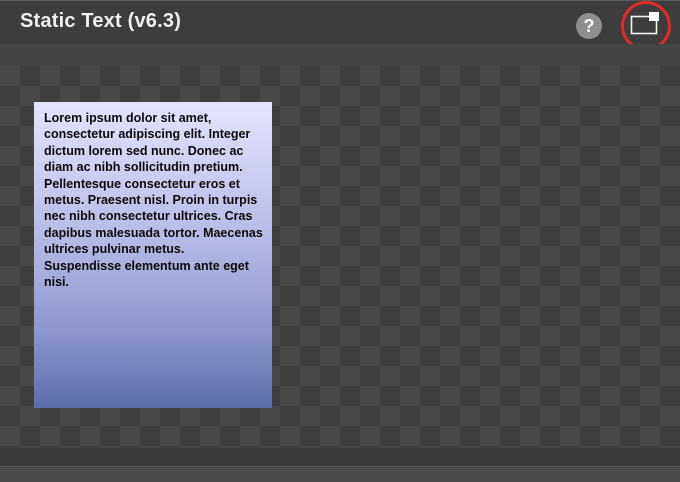 This screenshot has width=680, height=482. Describe the element at coordinates (340, 55) in the screenshot. I see `toolbar-strip` at that location.